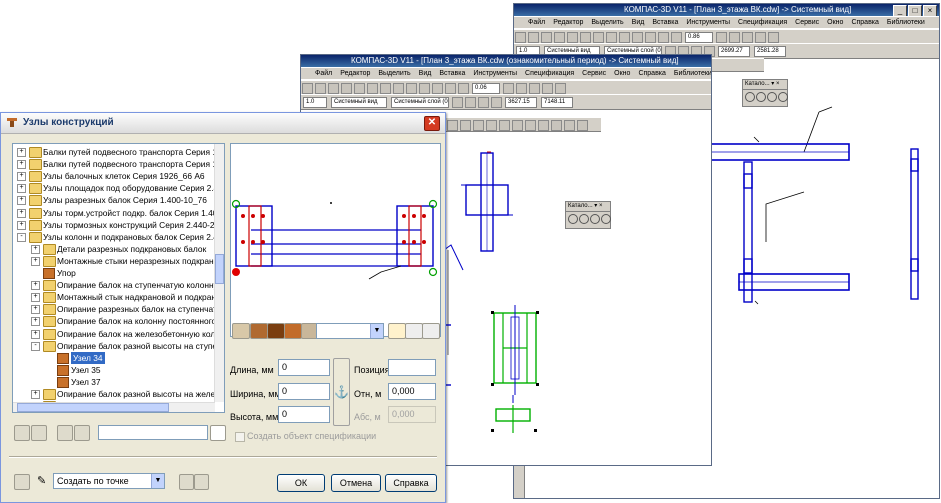 The height and width of the screenshot is (503, 941). I want to click on lock-icon, so click(431, 331).